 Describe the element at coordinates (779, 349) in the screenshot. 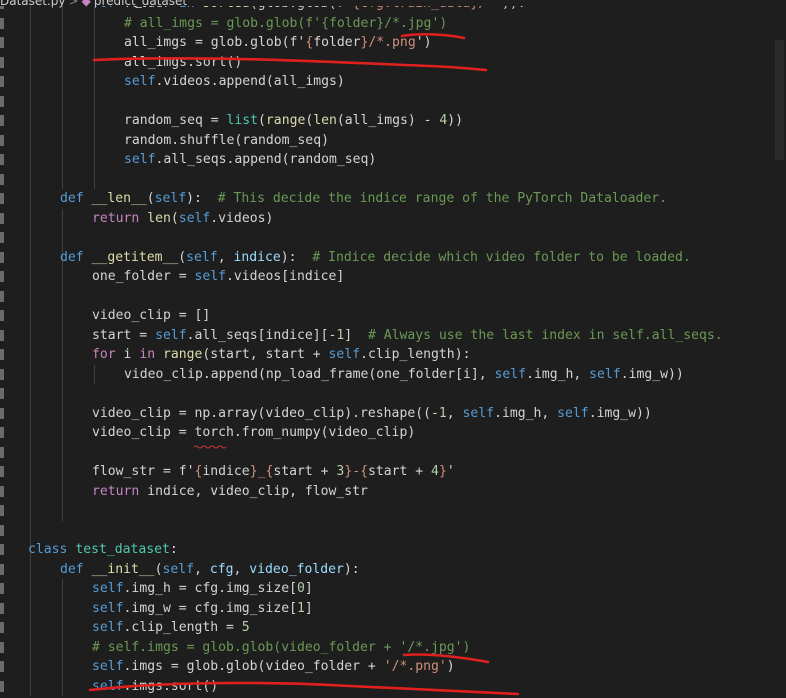

I see `vertical-scrollbar` at that location.